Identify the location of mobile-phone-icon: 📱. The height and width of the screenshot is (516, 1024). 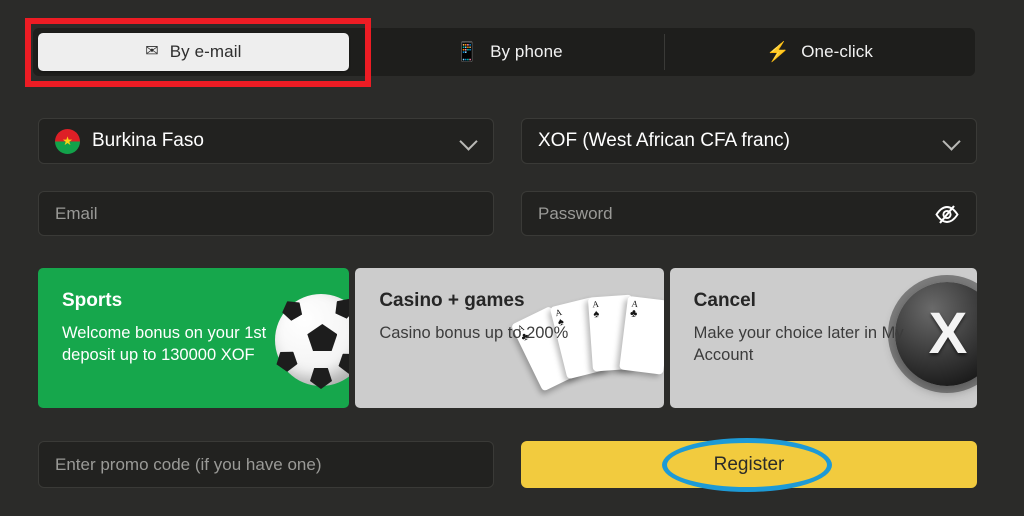
(467, 52).